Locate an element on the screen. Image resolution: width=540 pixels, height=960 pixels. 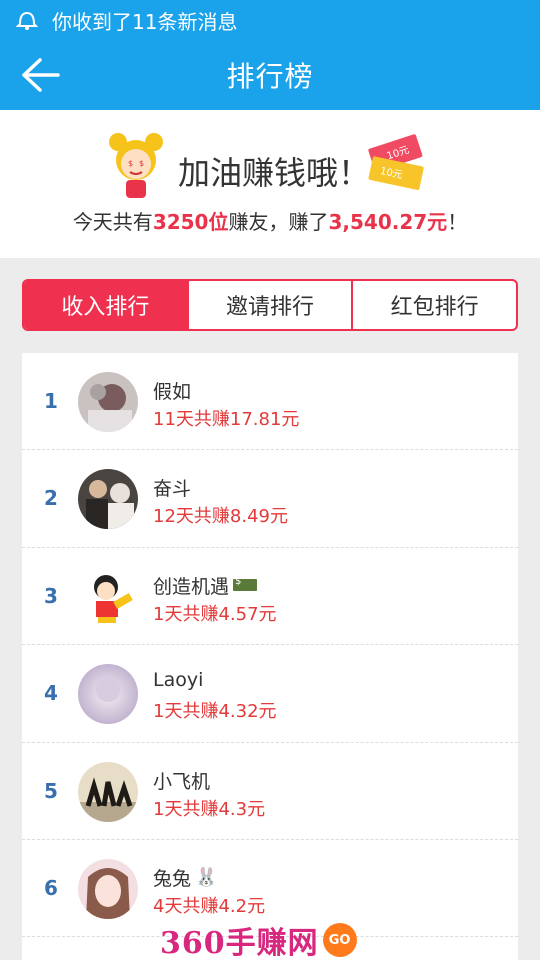
list-item: 3 创造机遇 1天共赚4.57元 is located at coordinates (270, 597).